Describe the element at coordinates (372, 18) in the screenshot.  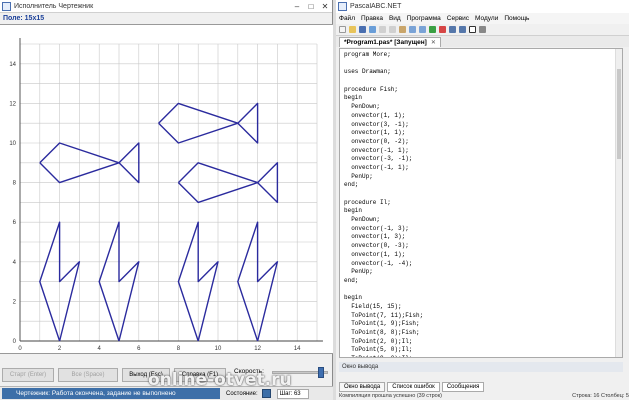
I see `menu-edit: Правка` at that location.